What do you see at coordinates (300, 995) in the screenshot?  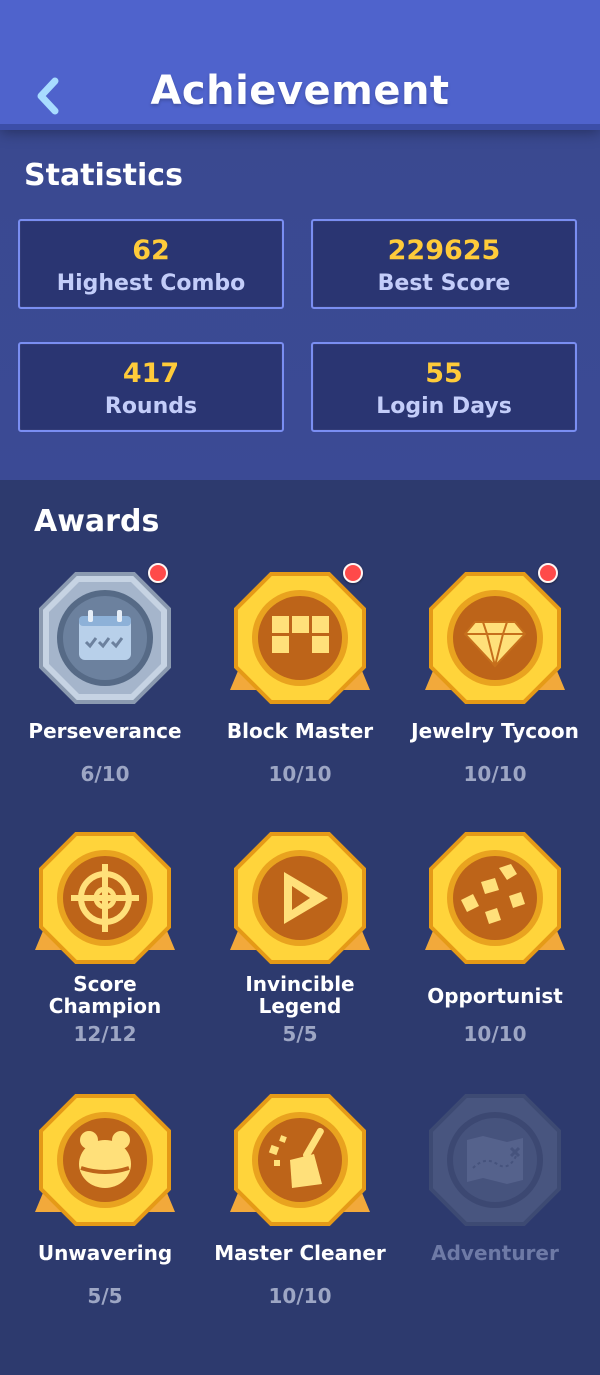 I see `award-name: Invincible Legend` at bounding box center [300, 995].